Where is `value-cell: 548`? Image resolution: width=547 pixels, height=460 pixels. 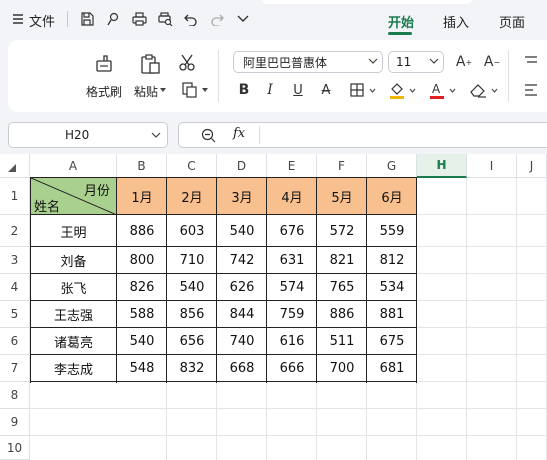
value-cell: 548 is located at coordinates (142, 368).